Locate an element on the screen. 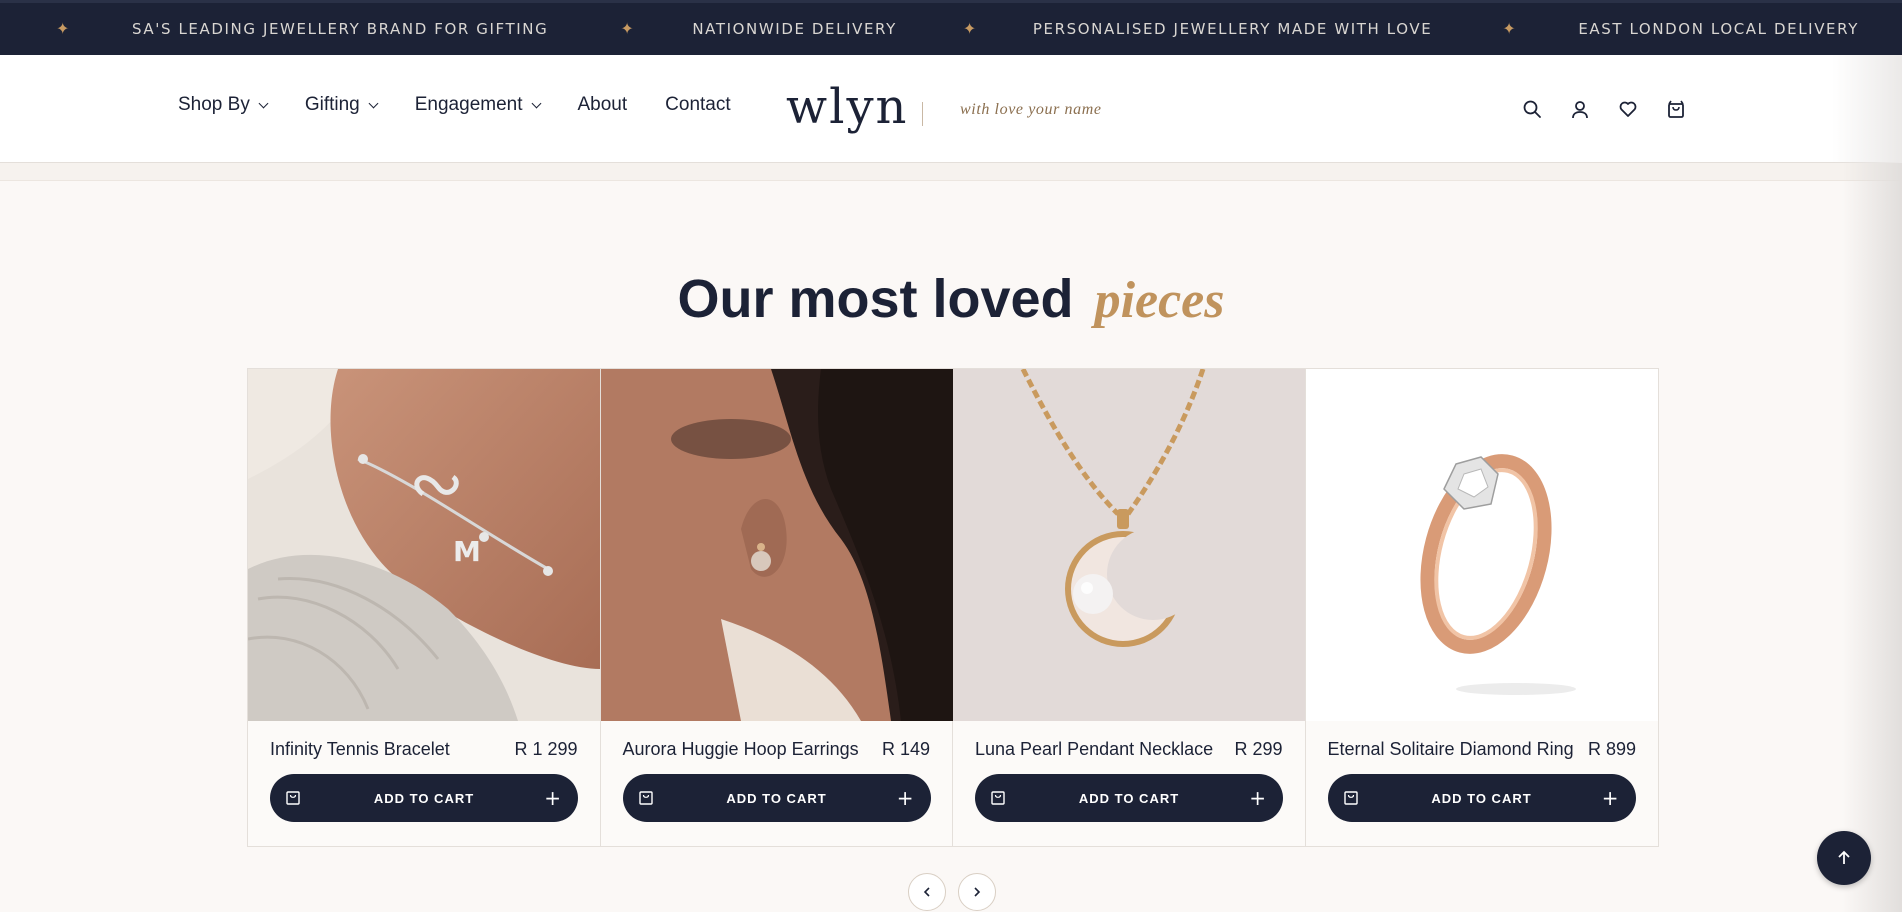 The height and width of the screenshot is (912, 1902). chevron-right-icon is located at coordinates (977, 892).